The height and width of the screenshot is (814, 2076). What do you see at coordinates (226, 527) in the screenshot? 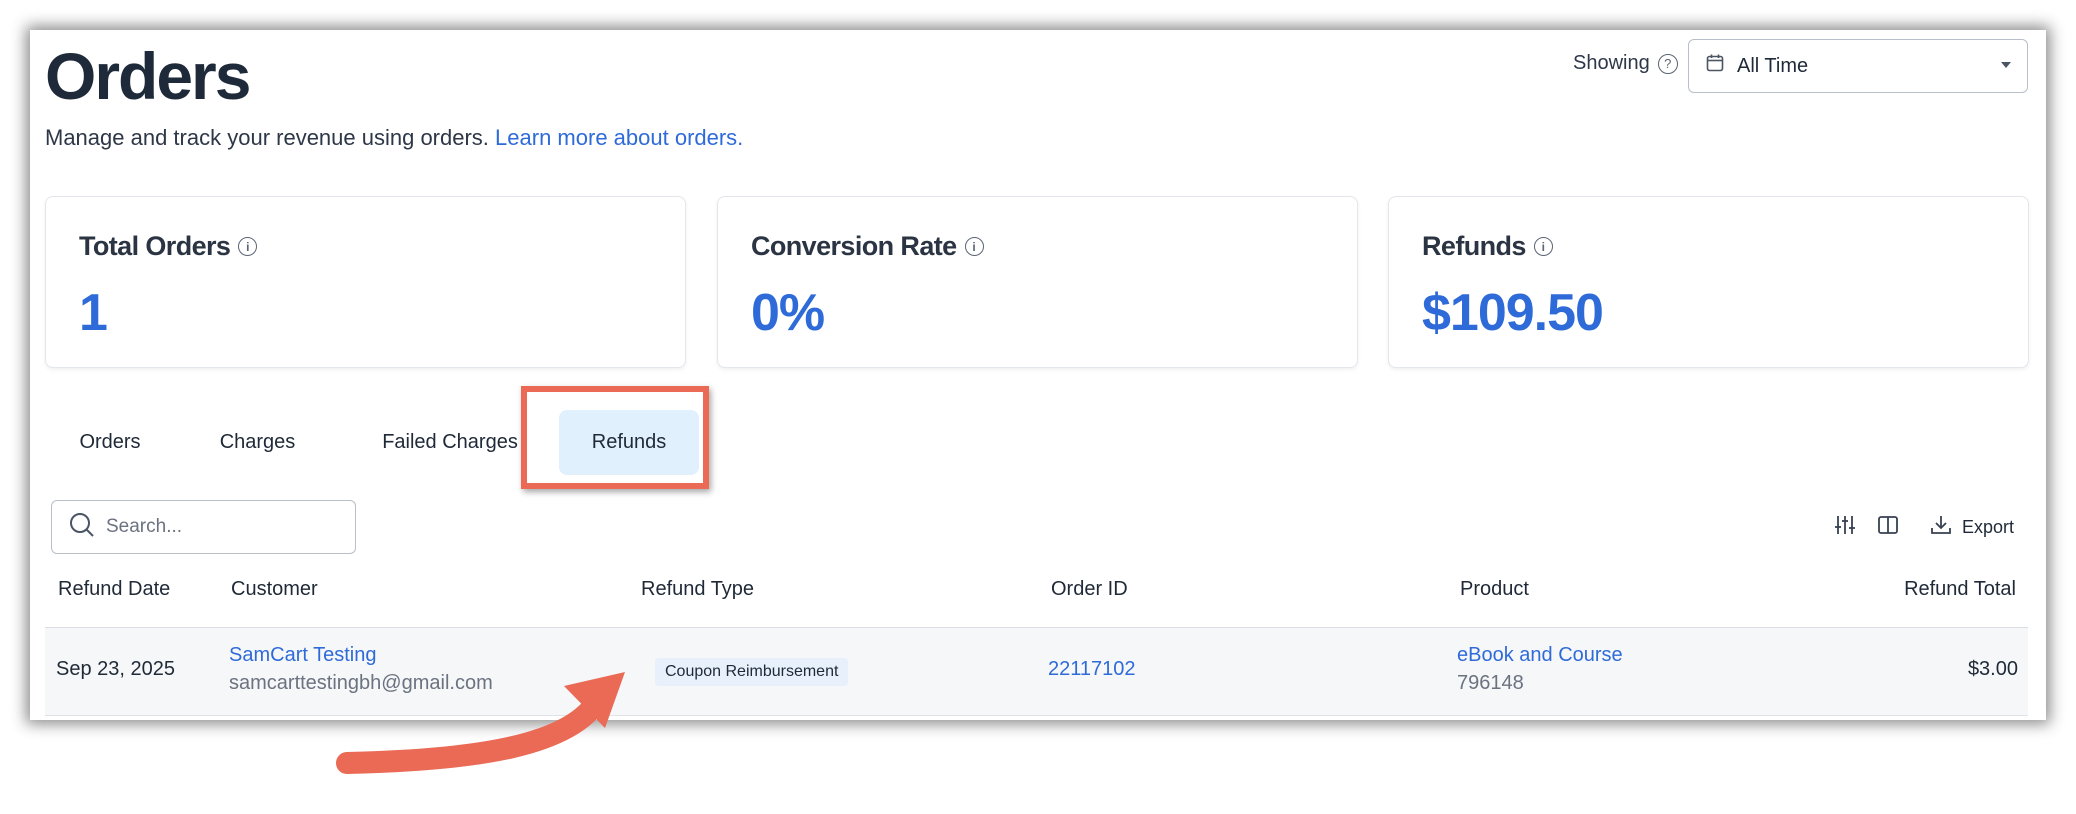
I see `search-input` at bounding box center [226, 527].